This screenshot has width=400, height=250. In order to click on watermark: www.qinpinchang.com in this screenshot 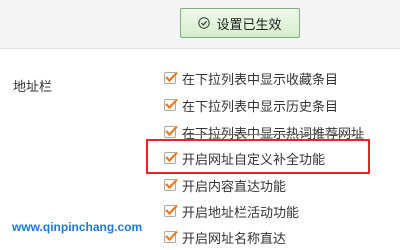, I will do `click(77, 227)`.